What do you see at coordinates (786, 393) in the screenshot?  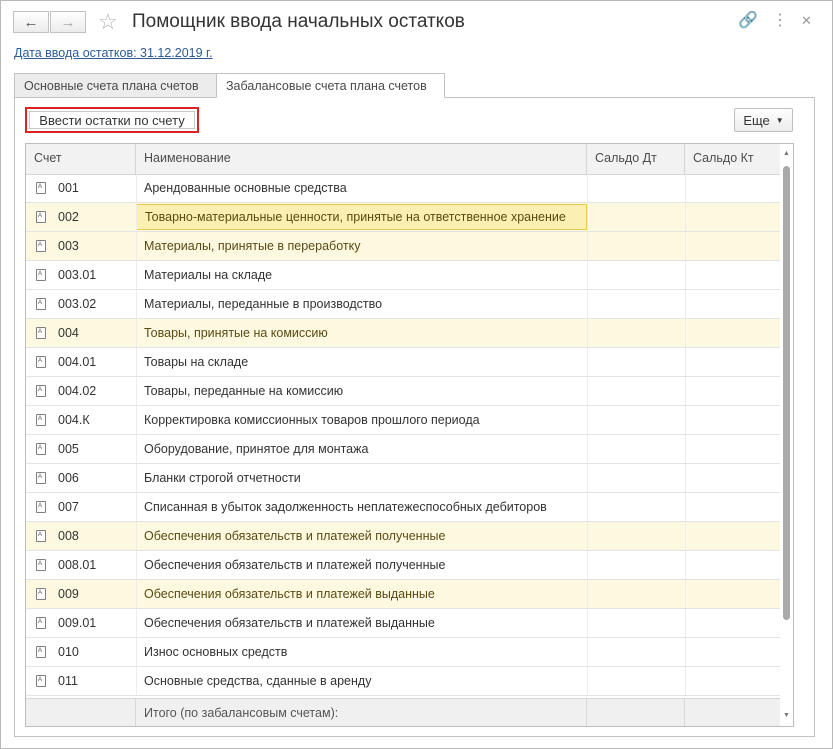 I see `scroll-thumb` at bounding box center [786, 393].